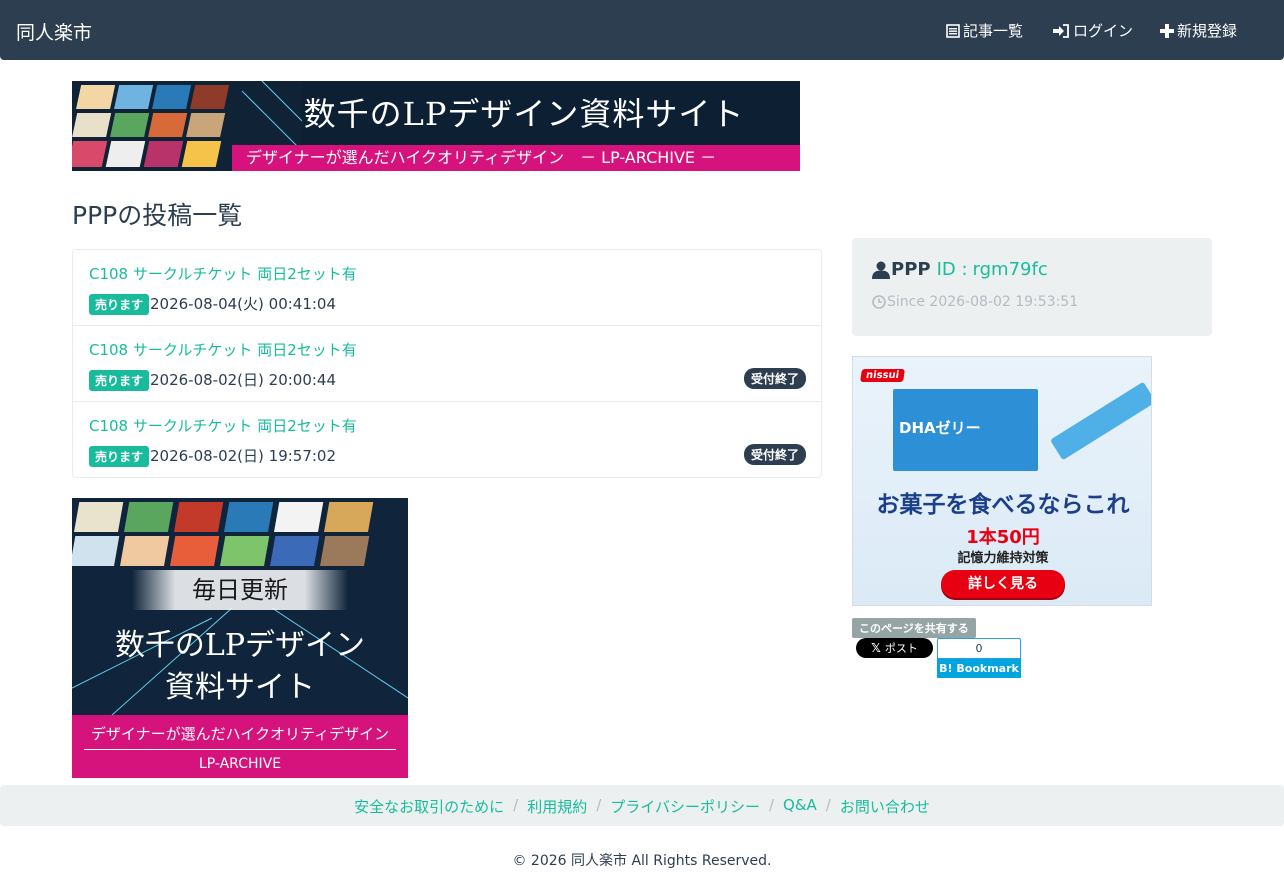 The image size is (1284, 872). Describe the element at coordinates (524, 114) in the screenshot. I see `banner-top-headline: 数千のLPデザイン資料サイト` at that location.